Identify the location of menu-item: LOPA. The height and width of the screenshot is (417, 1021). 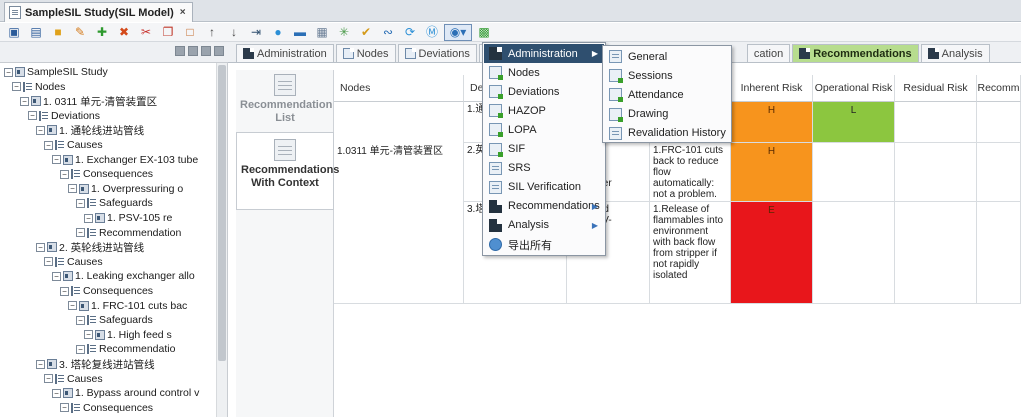
(544, 129).